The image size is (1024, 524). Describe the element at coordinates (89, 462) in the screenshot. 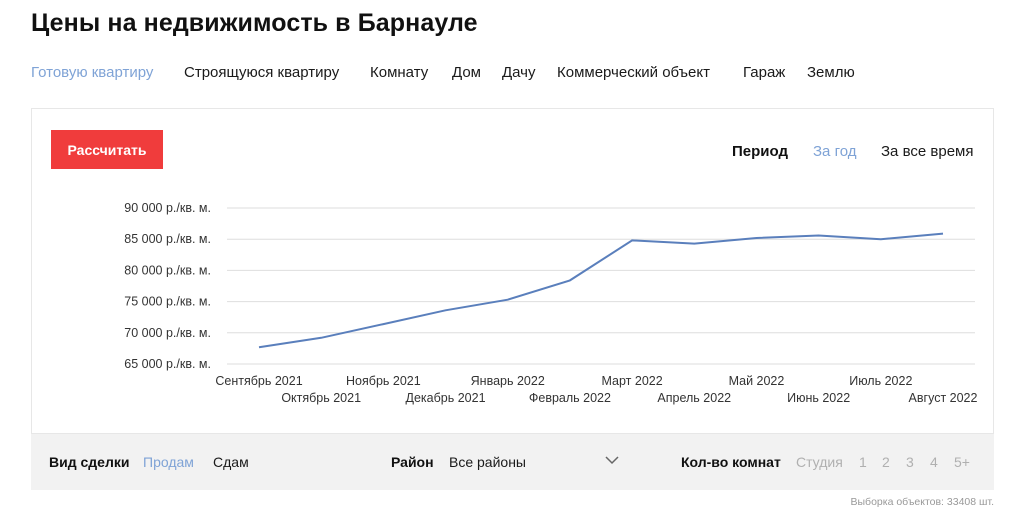

I see `deal-type-label: Вид сделки` at that location.